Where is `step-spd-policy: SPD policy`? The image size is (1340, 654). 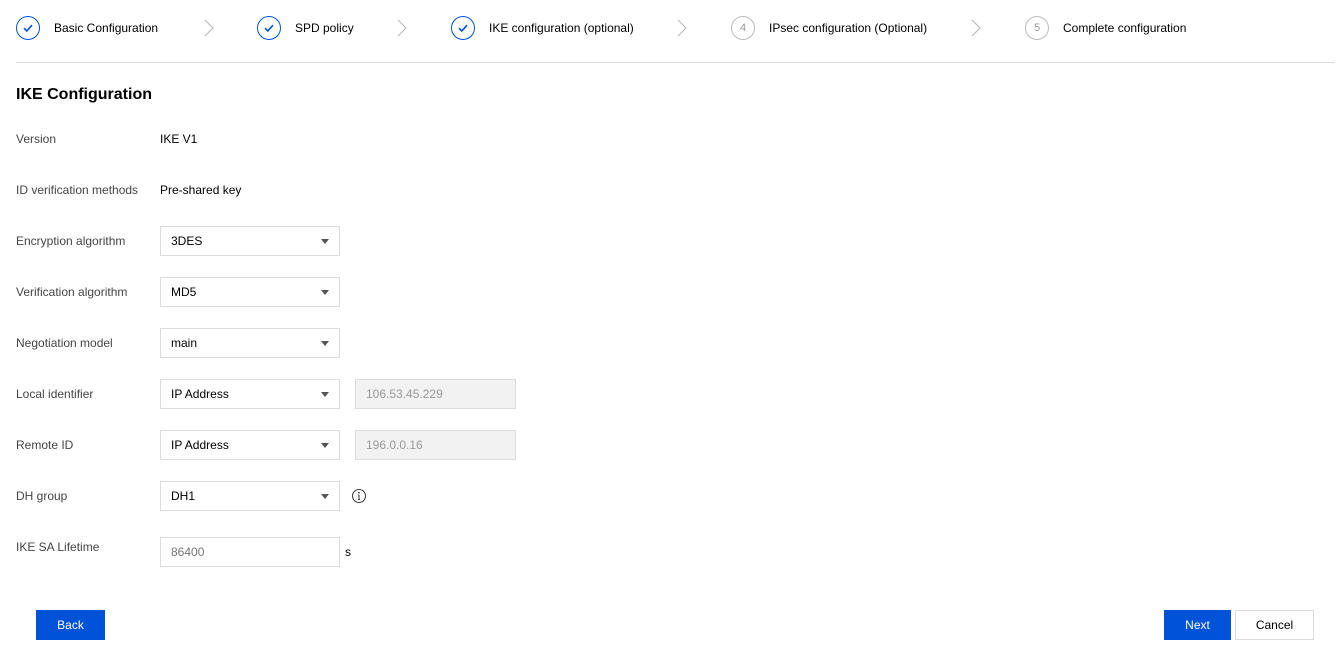
step-spd-policy: SPD policy is located at coordinates (305, 28).